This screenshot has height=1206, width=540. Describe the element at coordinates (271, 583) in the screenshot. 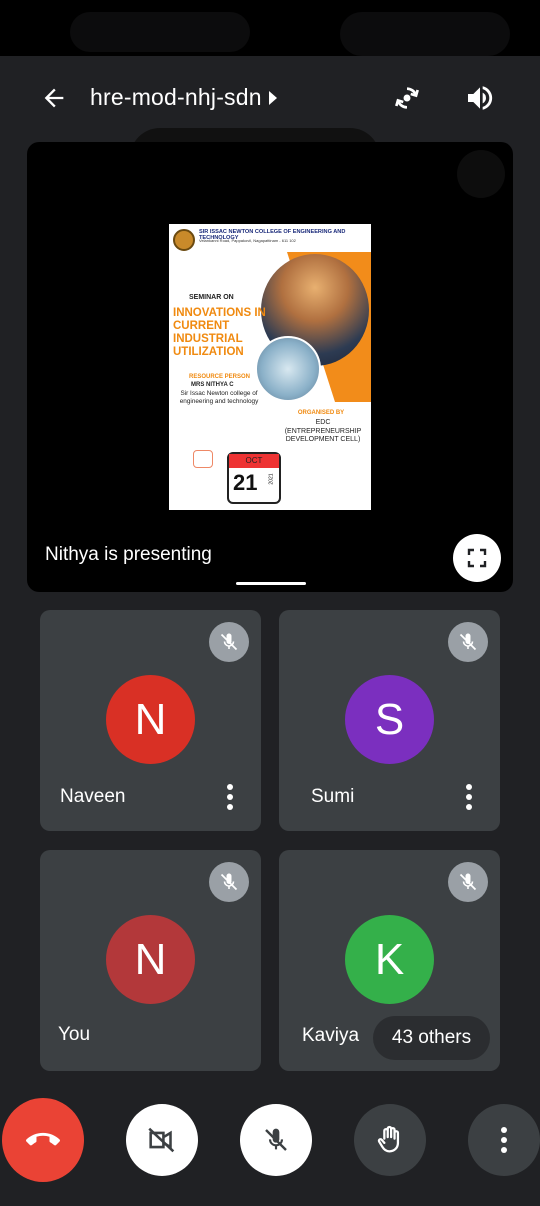

I see `drag-handle` at that location.